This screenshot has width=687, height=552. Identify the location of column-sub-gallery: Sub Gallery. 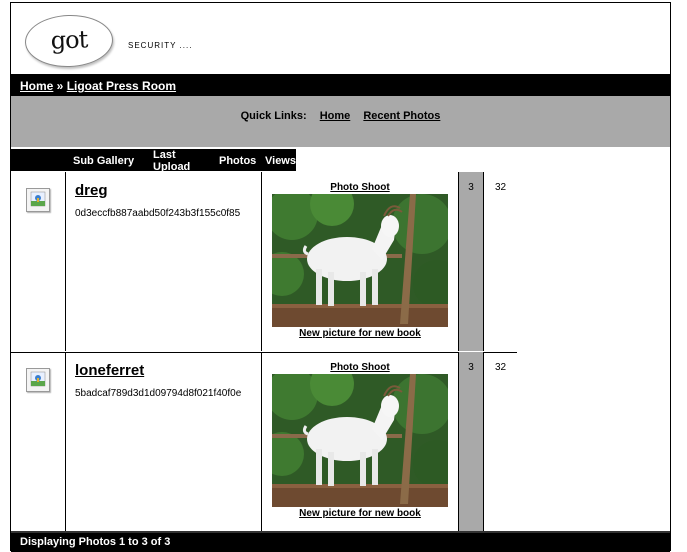
(104, 161).